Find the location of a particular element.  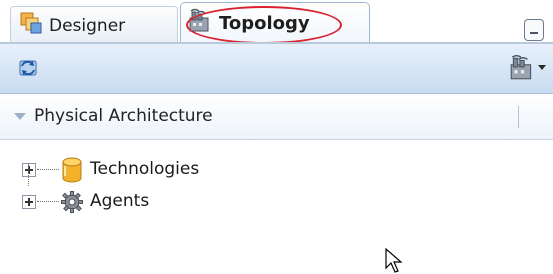

section-title: Physical Architecture is located at coordinates (123, 116).